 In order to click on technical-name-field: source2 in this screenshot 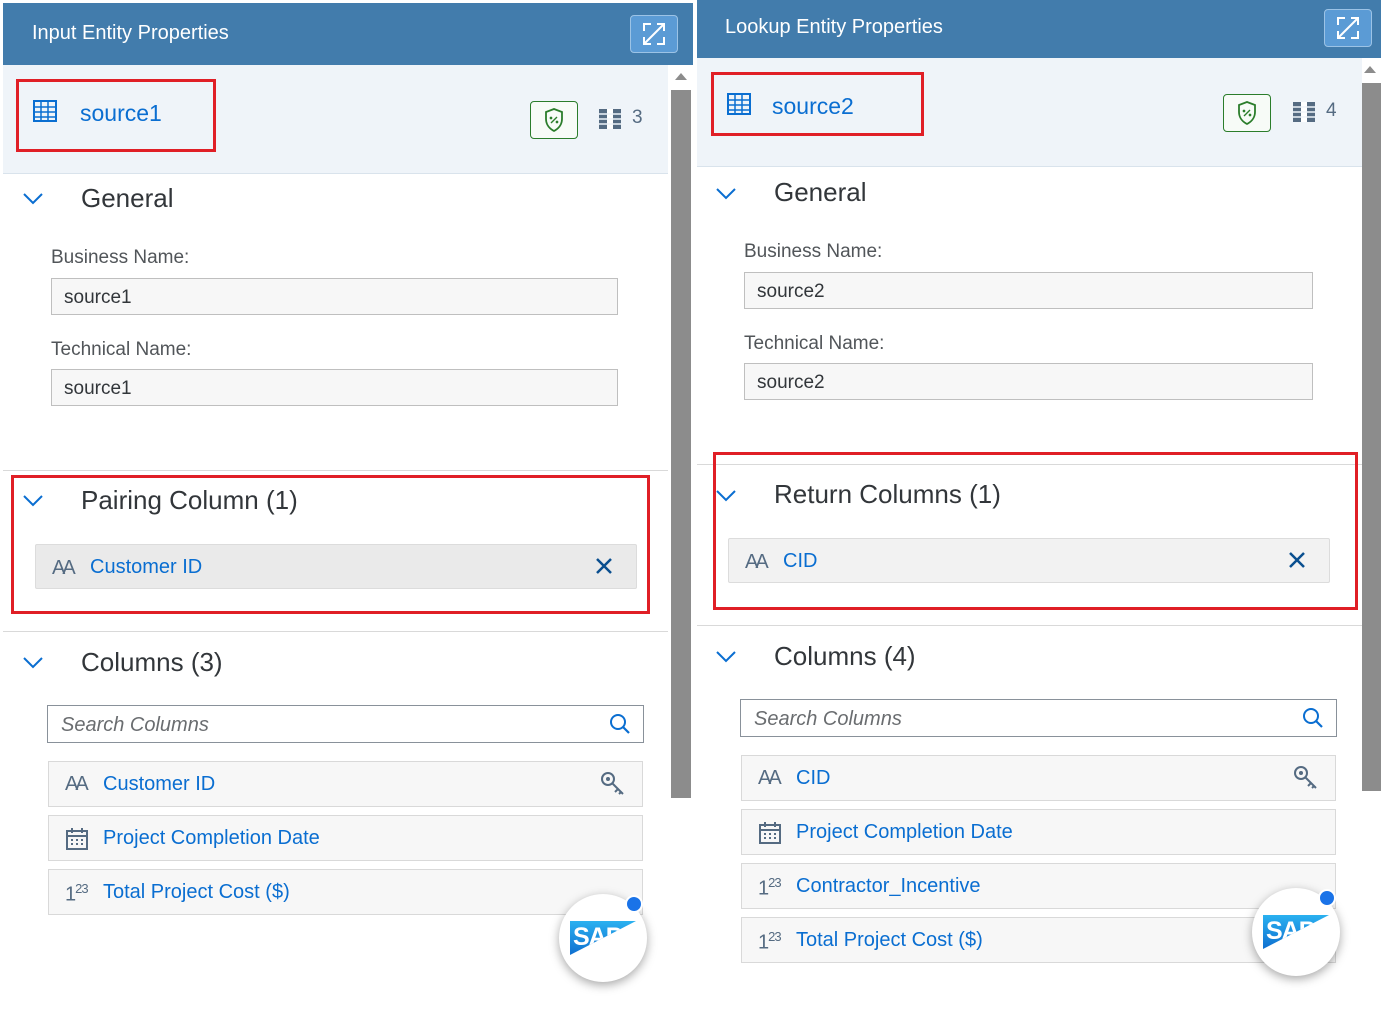, I will do `click(1028, 381)`.